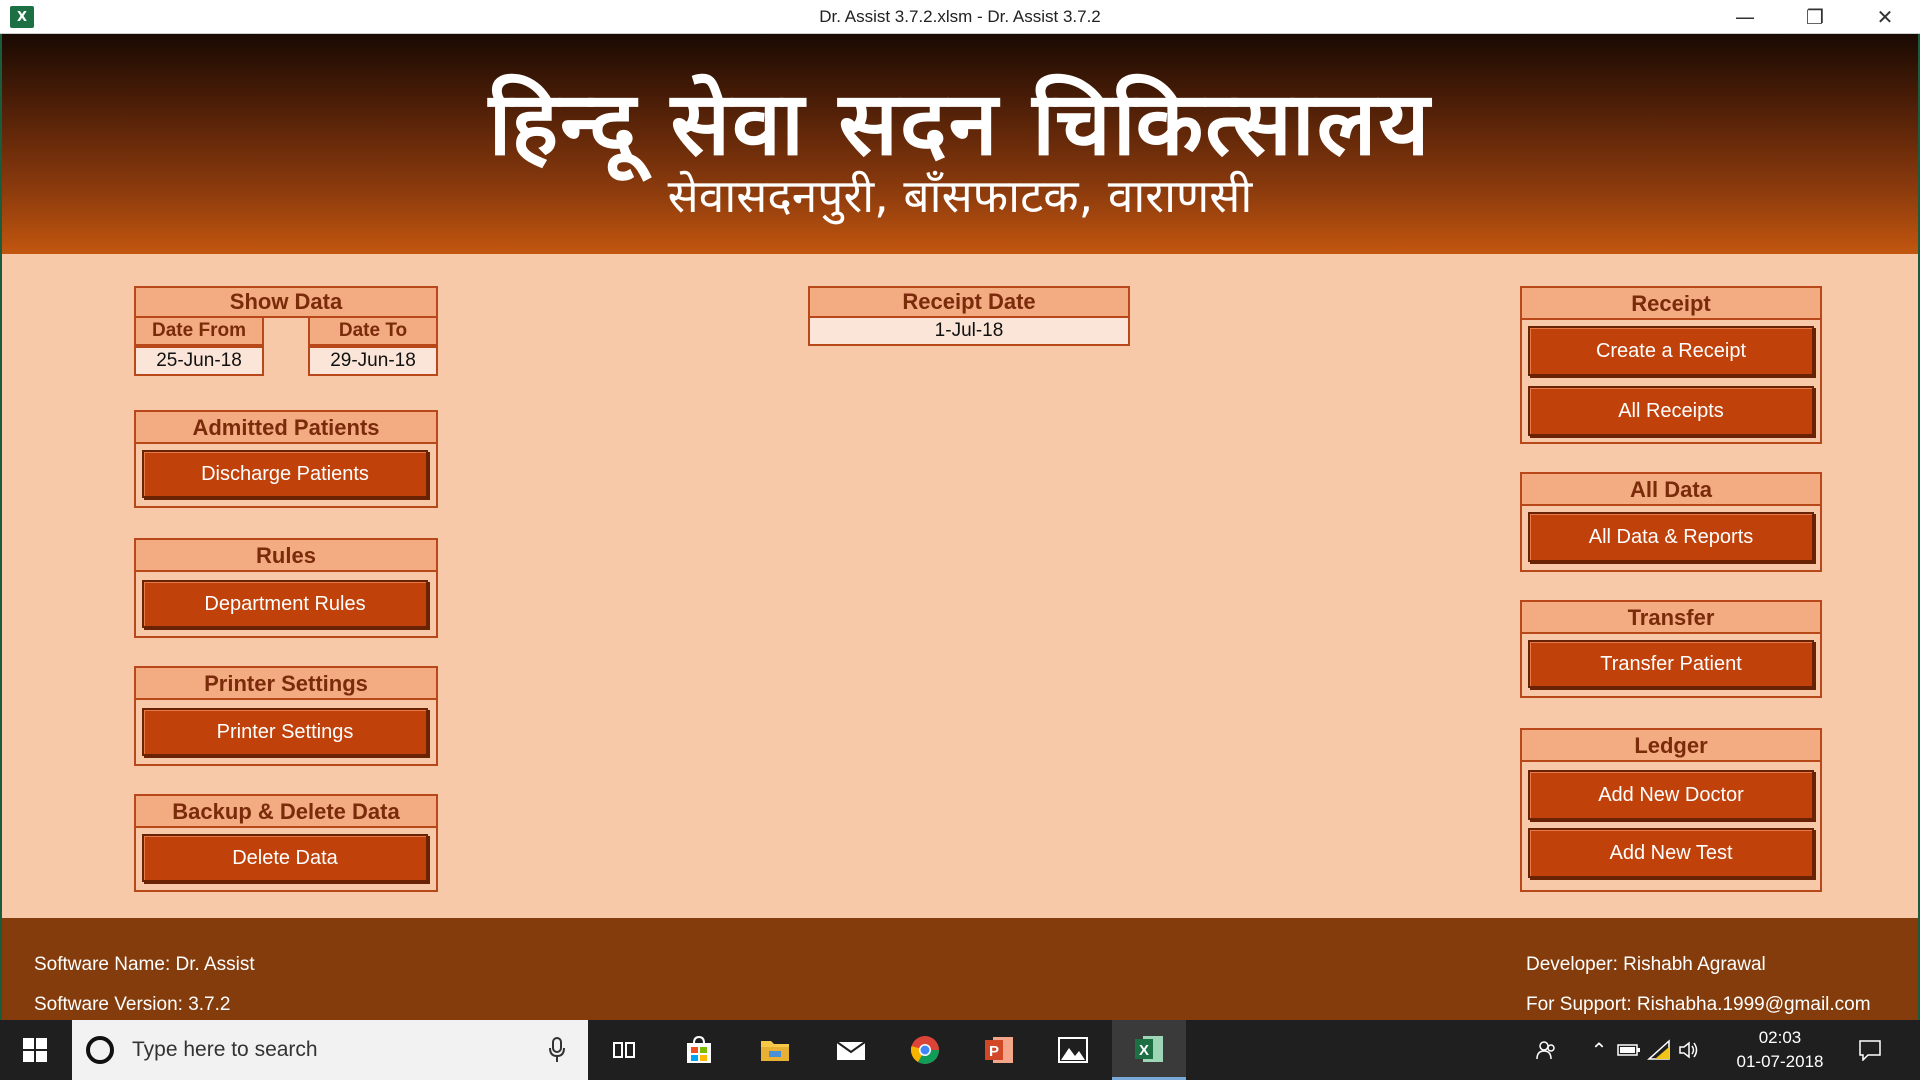 This screenshot has height=1080, width=1920. What do you see at coordinates (1599, 1050) in the screenshot?
I see `chevron-up-icon: ⌃` at bounding box center [1599, 1050].